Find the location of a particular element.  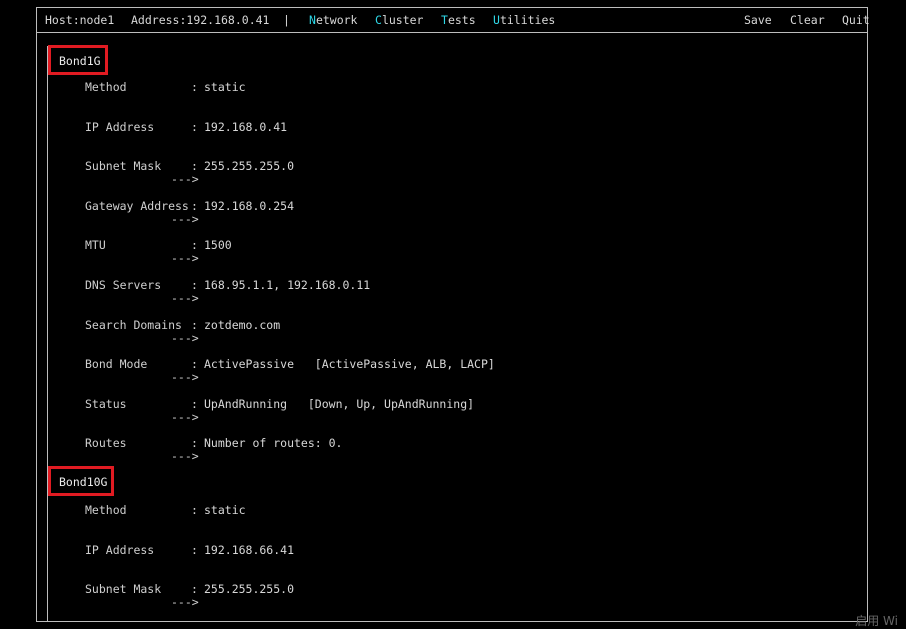

field-label: Routes is located at coordinates (106, 443).